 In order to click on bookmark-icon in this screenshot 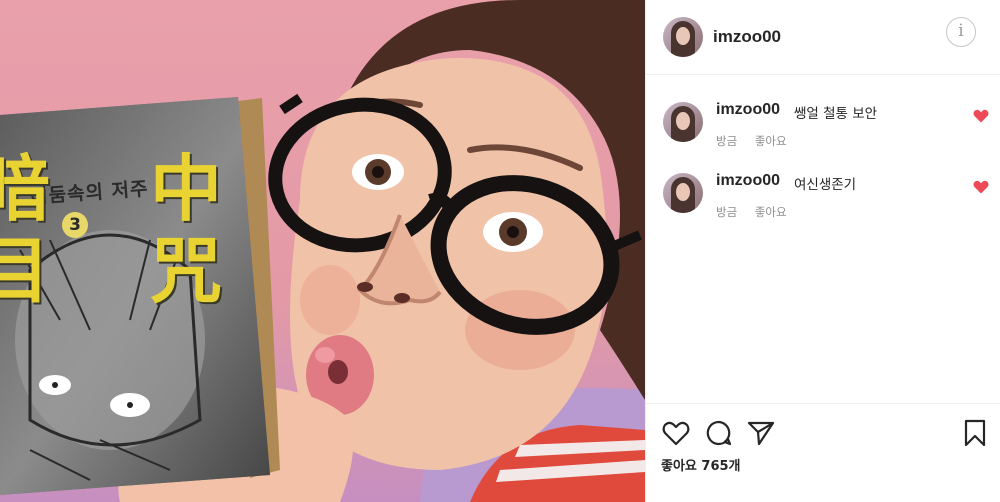, I will do `click(975, 433)`.